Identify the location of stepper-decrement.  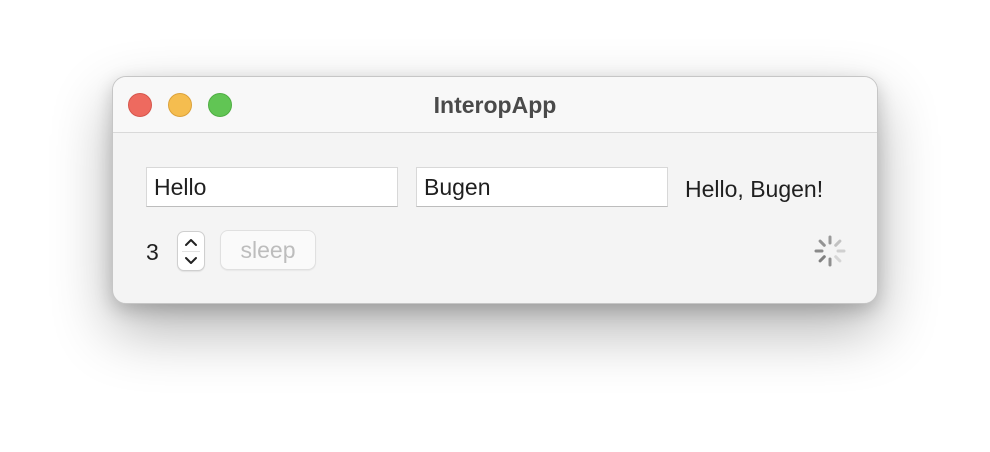
(191, 260).